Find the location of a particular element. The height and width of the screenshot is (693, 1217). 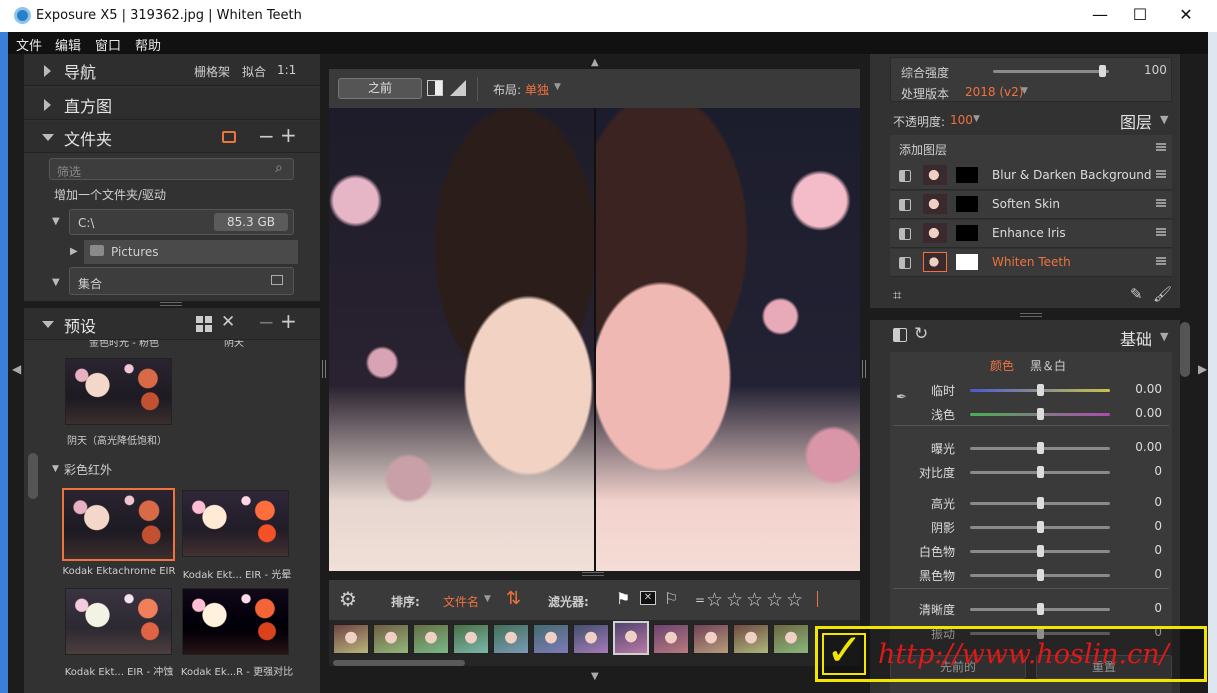

reject-flag-icon: ✕ is located at coordinates (648, 598).